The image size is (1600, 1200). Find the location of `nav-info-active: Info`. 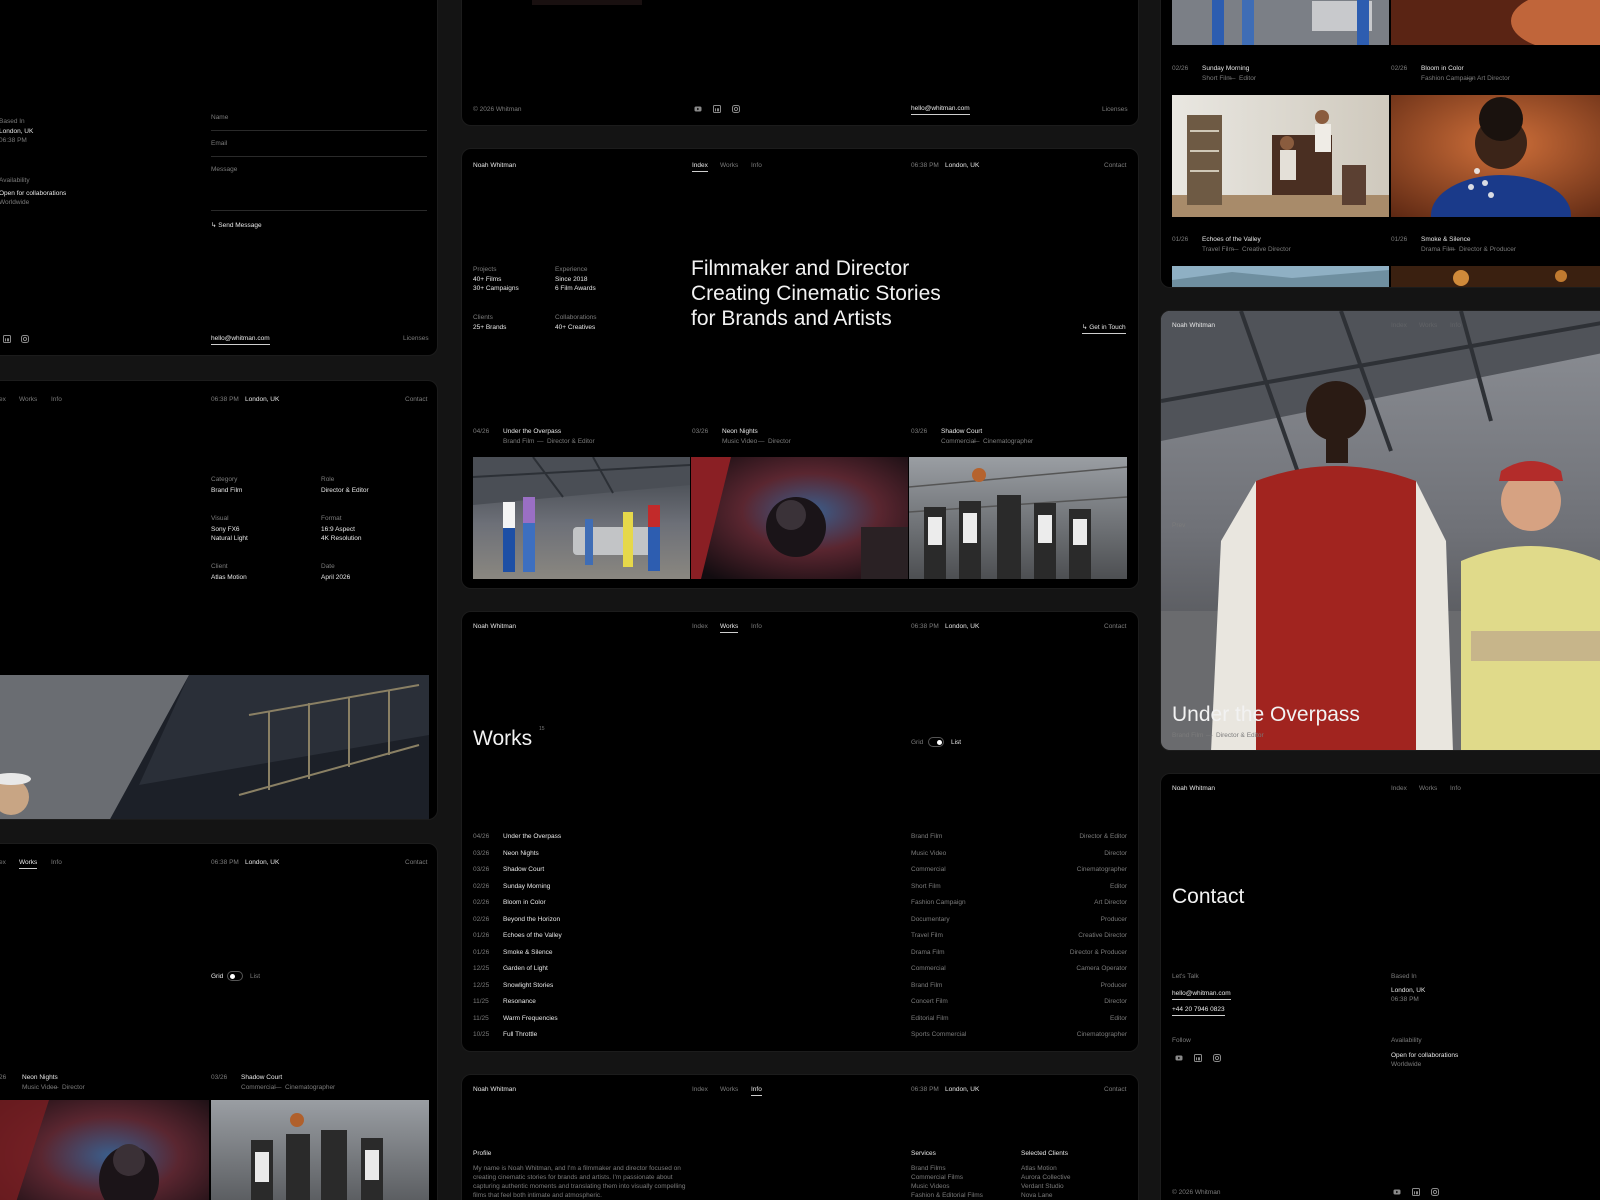

nav-info-active: Info is located at coordinates (756, 1090).